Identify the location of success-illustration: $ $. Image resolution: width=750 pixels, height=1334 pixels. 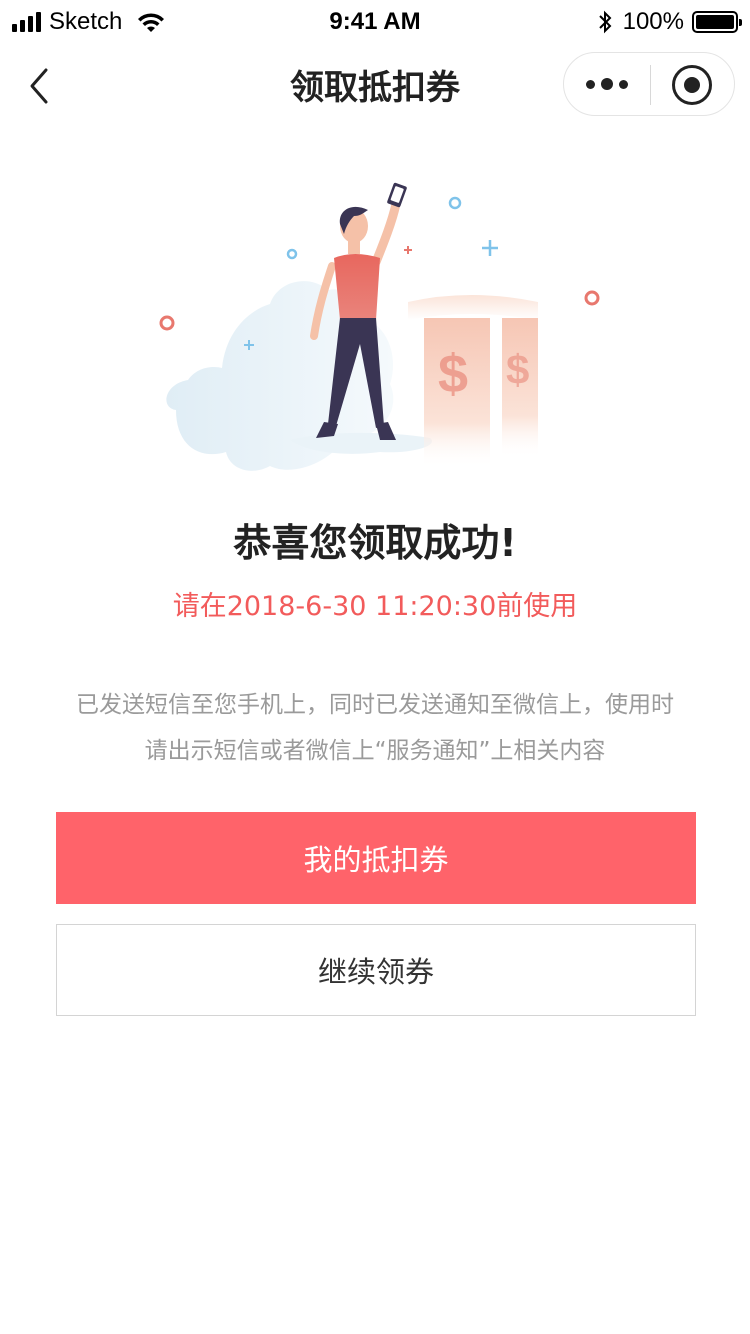
(379, 326).